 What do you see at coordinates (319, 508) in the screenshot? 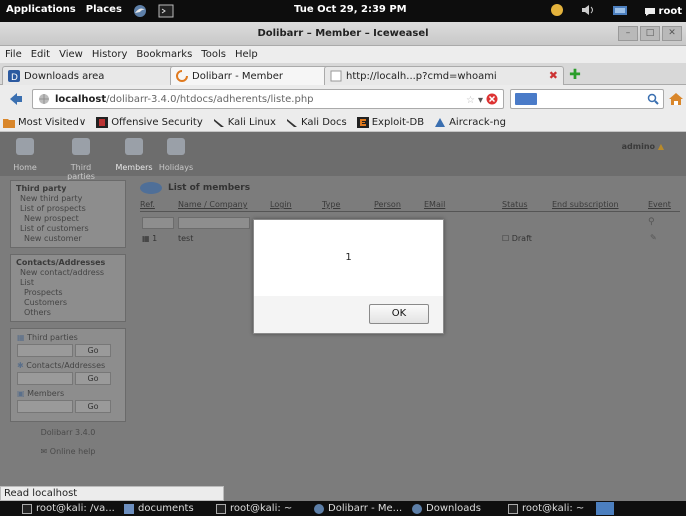
I see `iceweasel-icon` at bounding box center [319, 508].